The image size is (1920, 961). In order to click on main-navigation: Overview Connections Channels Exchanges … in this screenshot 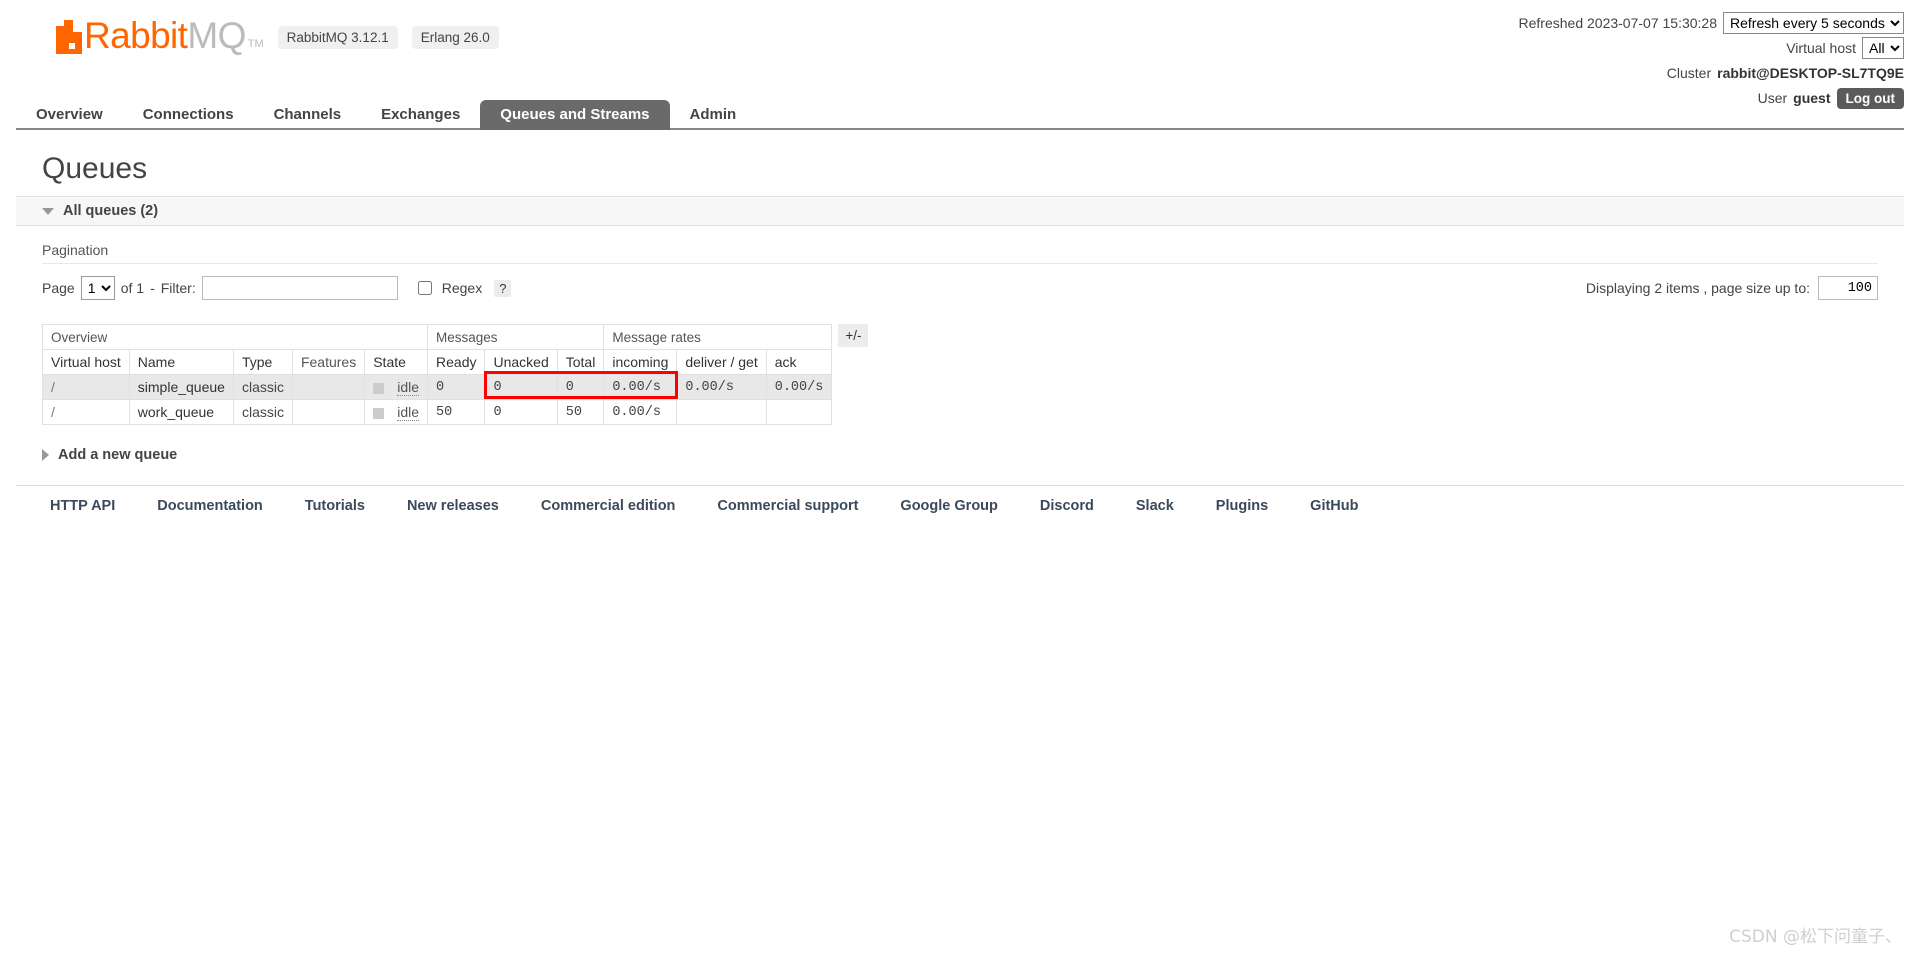, I will do `click(960, 114)`.